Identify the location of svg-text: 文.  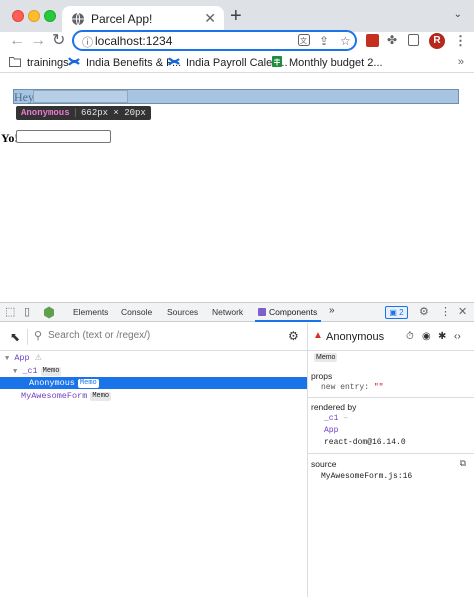
(303, 40).